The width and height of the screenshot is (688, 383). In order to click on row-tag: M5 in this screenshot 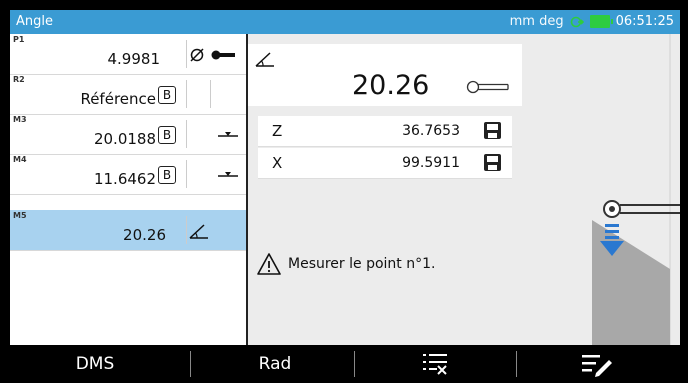, I will do `click(20, 215)`.